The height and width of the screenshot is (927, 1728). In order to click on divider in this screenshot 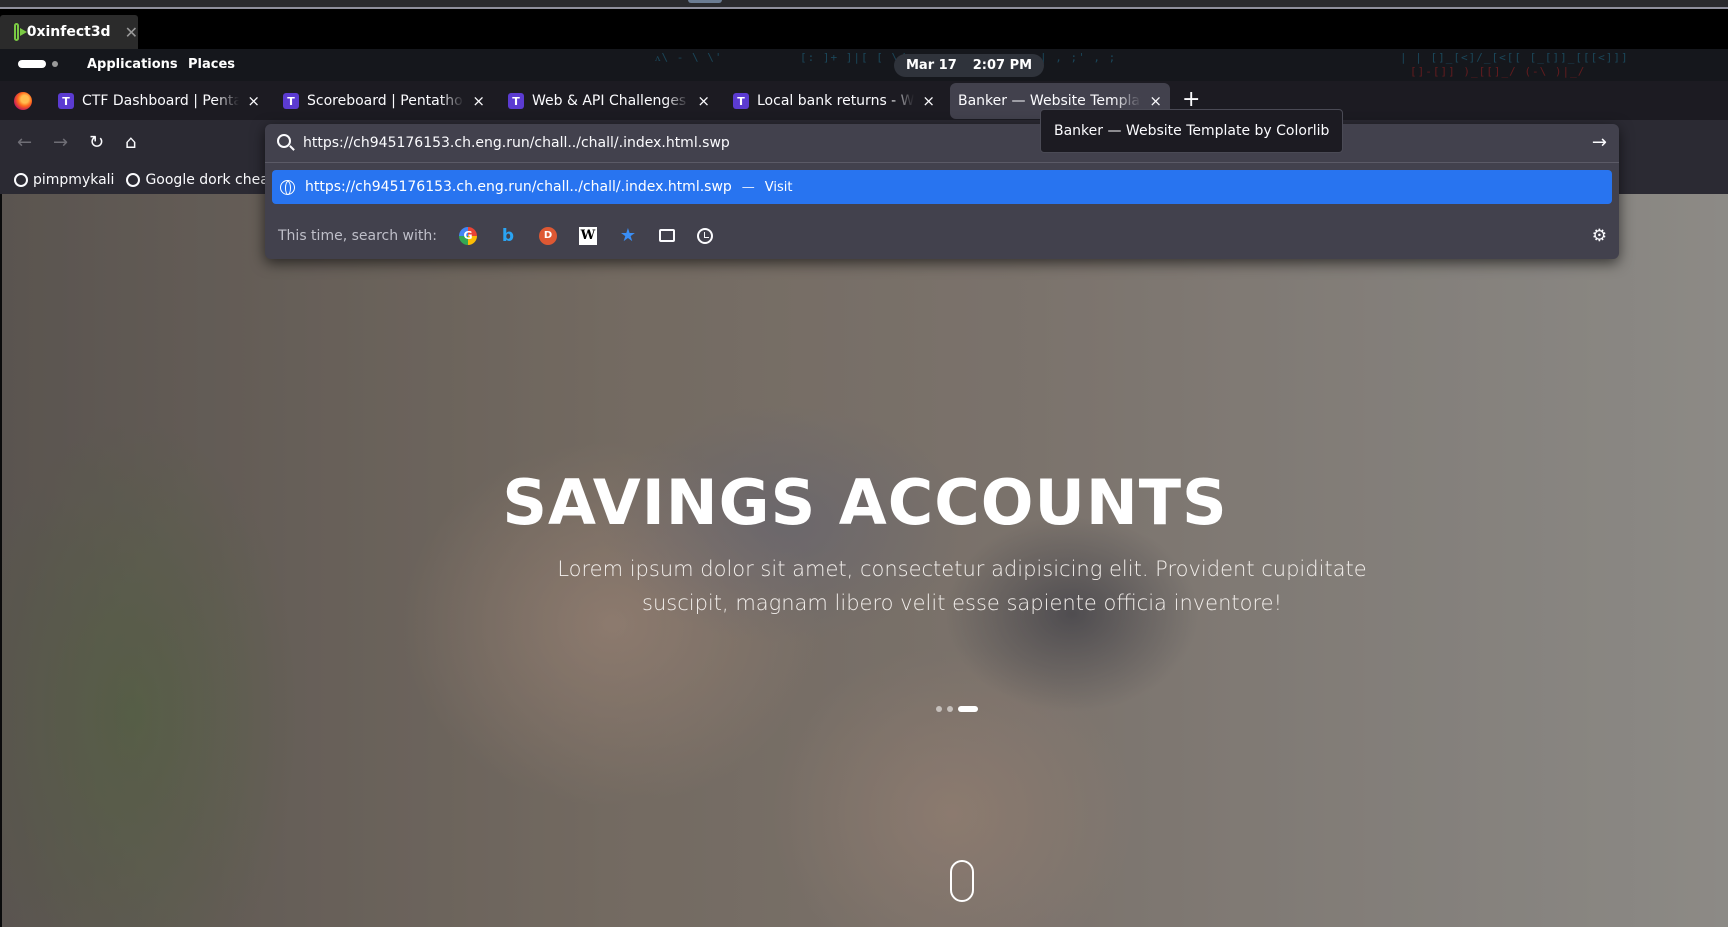, I will do `click(942, 162)`.